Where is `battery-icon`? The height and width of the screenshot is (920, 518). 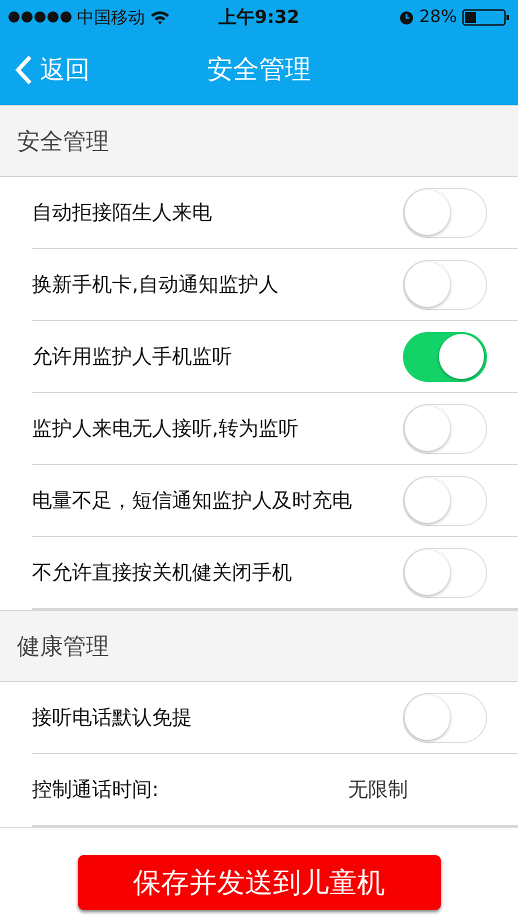 battery-icon is located at coordinates (486, 17).